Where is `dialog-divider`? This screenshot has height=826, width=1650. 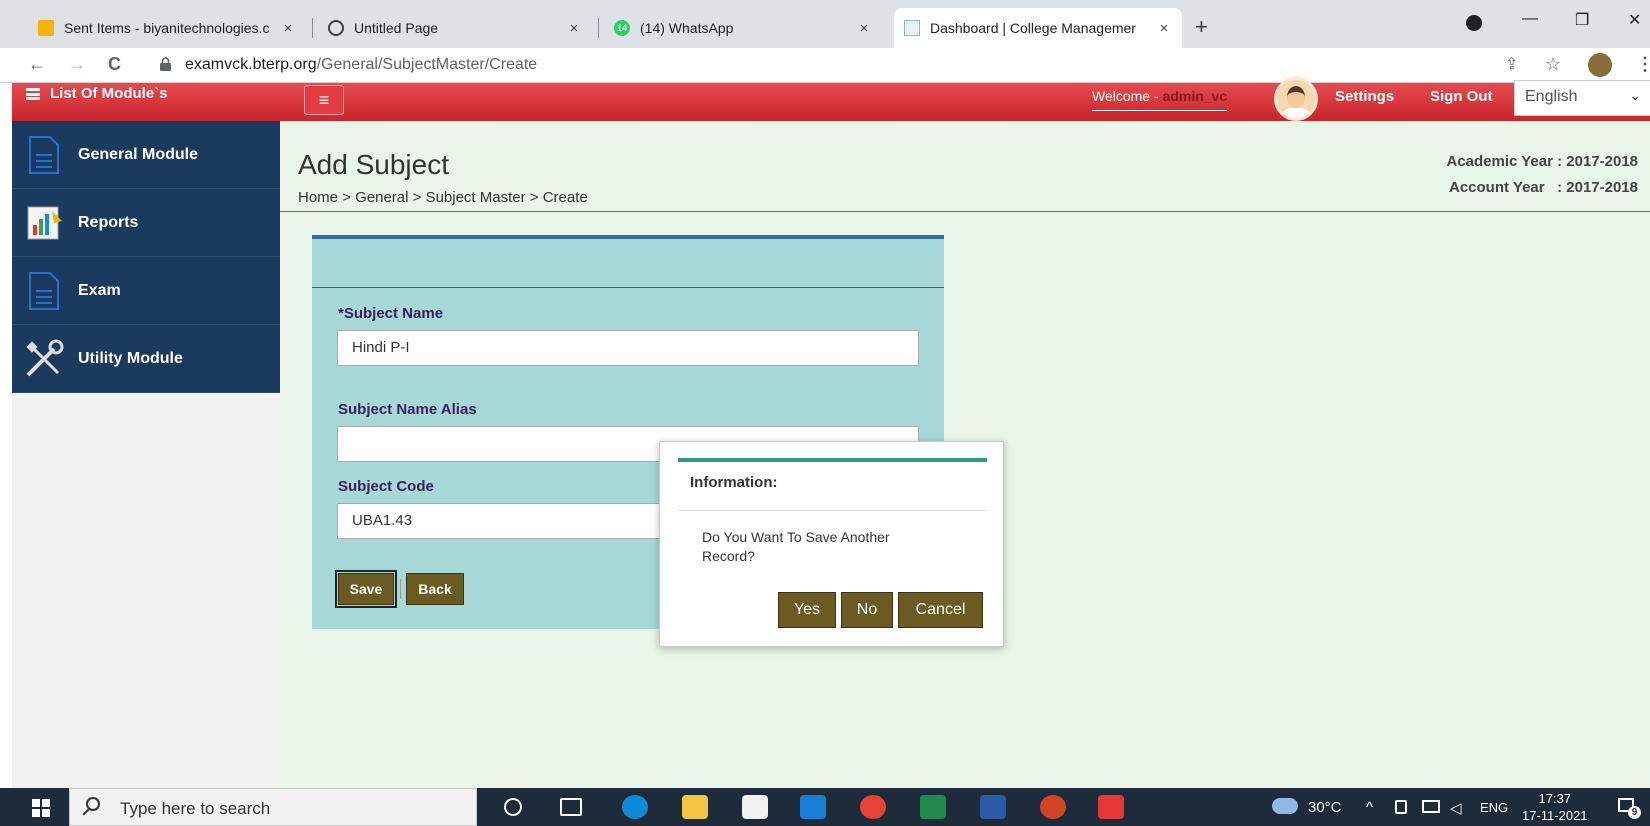 dialog-divider is located at coordinates (832, 510).